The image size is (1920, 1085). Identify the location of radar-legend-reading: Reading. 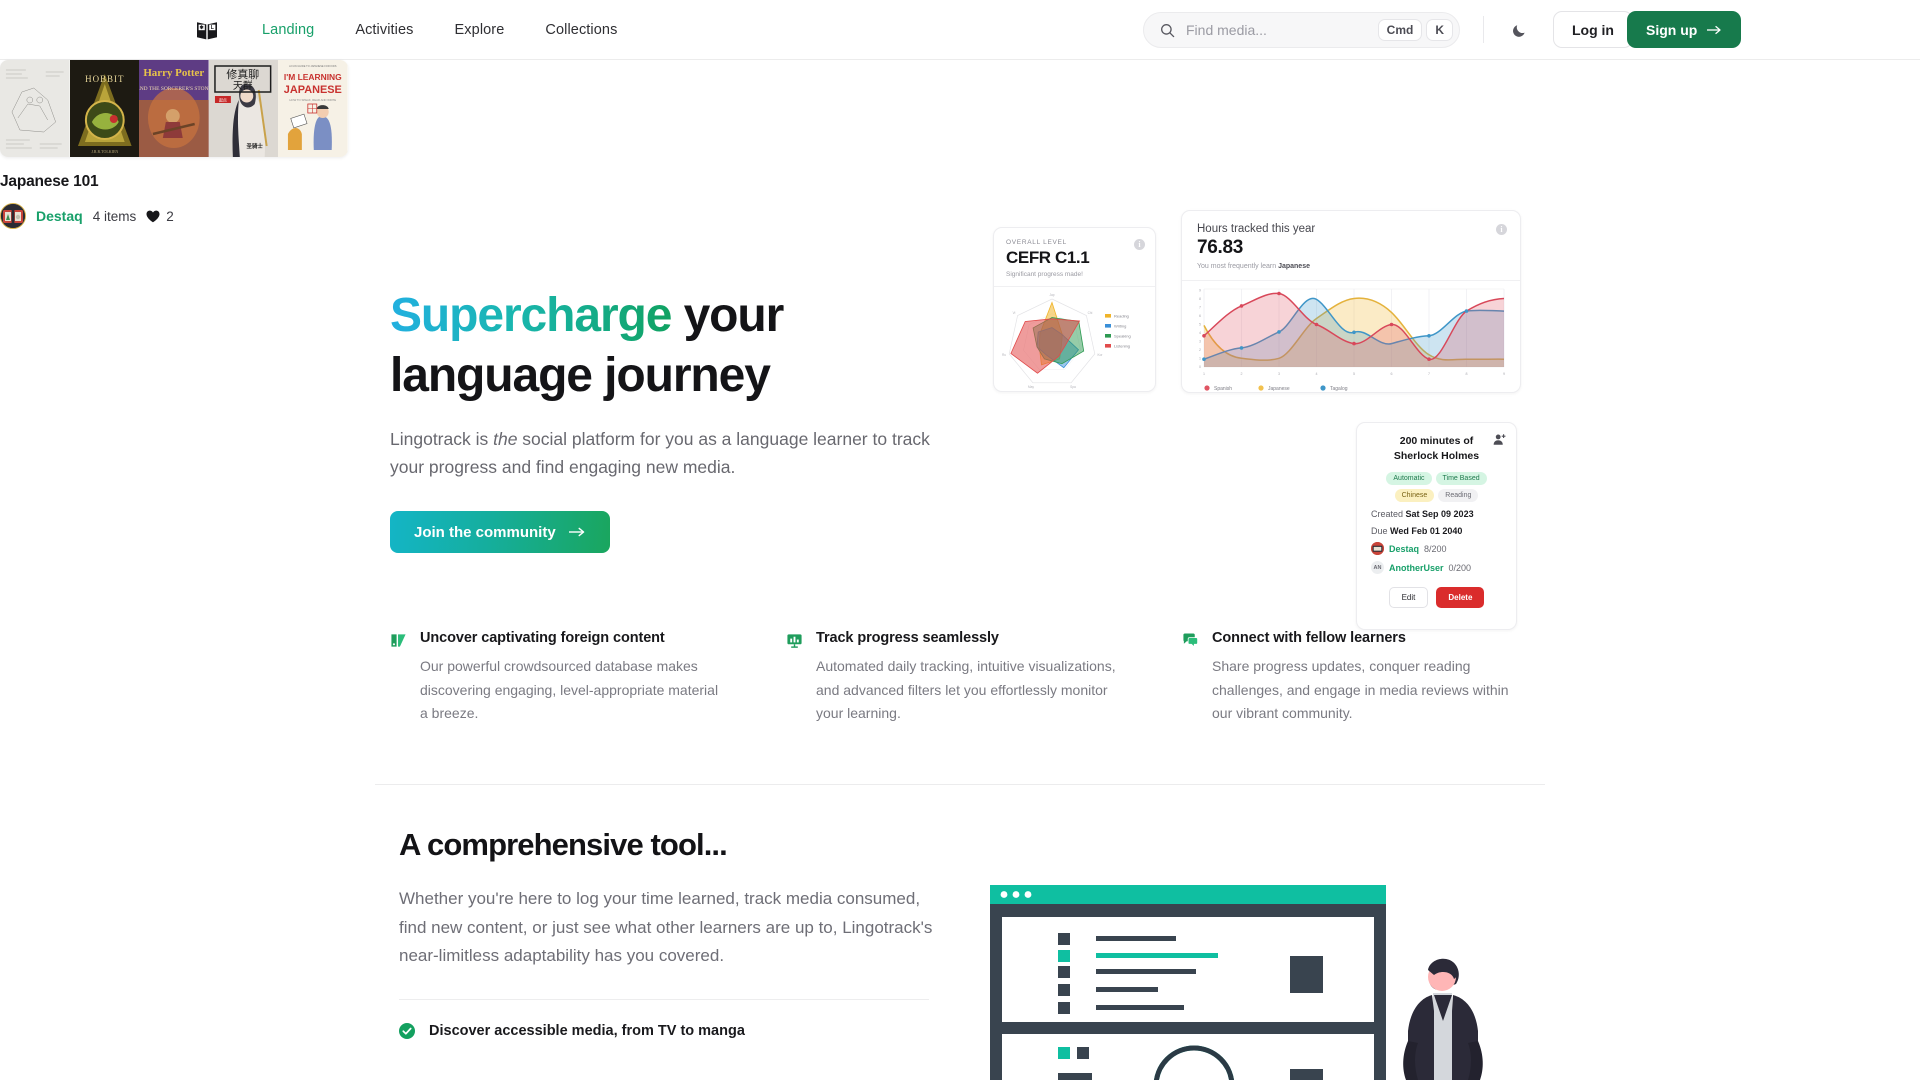
(1121, 316).